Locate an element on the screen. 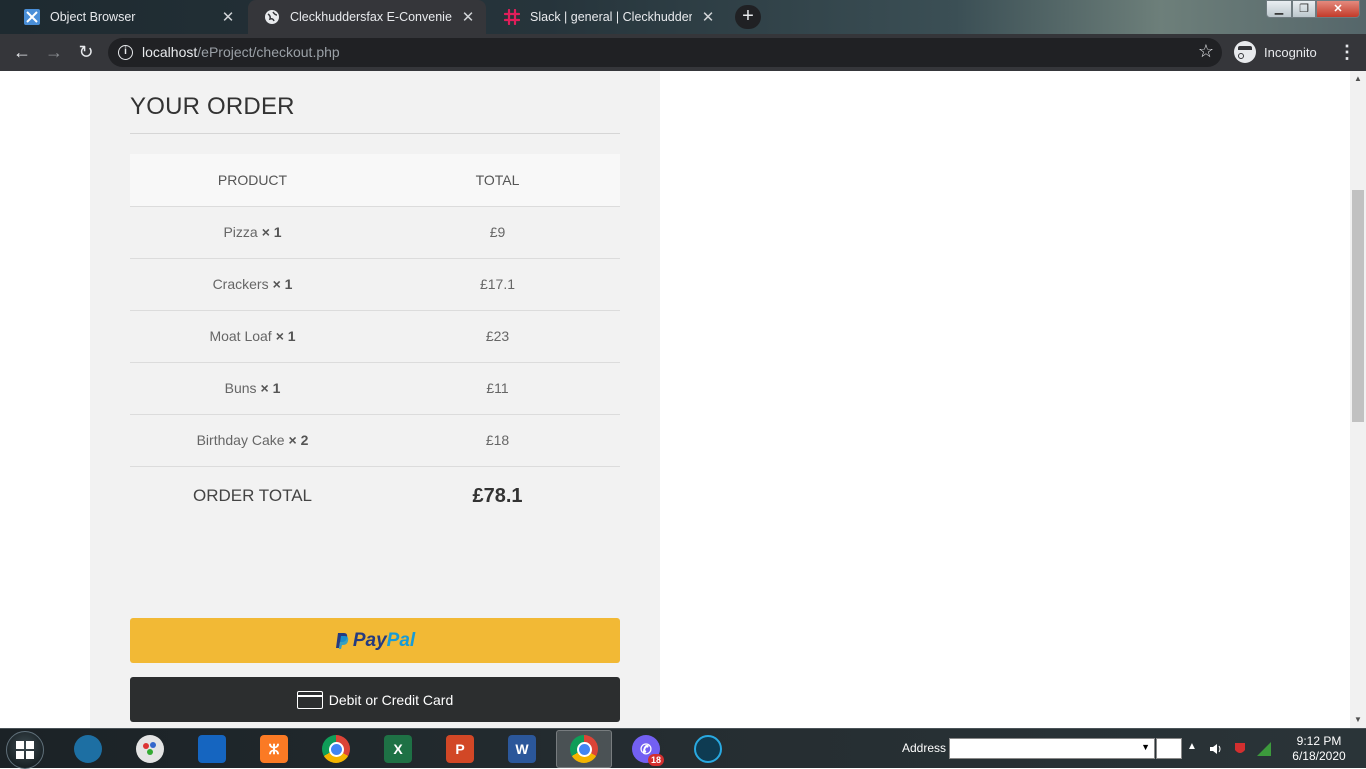 This screenshot has width=1366, height=769. table-row: Pizza × 1 £9 is located at coordinates (375, 232).